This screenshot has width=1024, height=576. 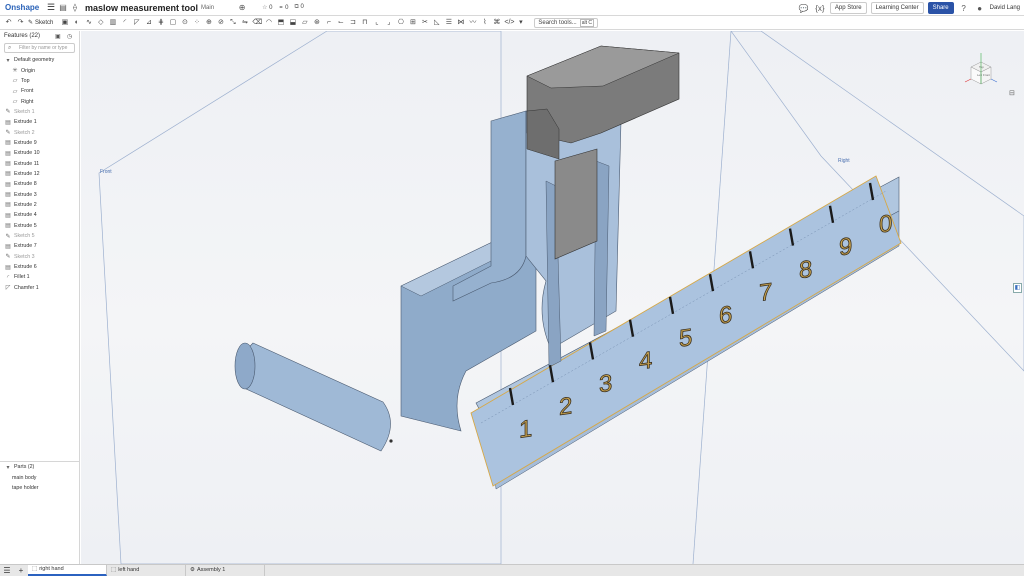 What do you see at coordinates (39, 70) in the screenshot?
I see `feature-item-origin: ✳ Origin` at bounding box center [39, 70].